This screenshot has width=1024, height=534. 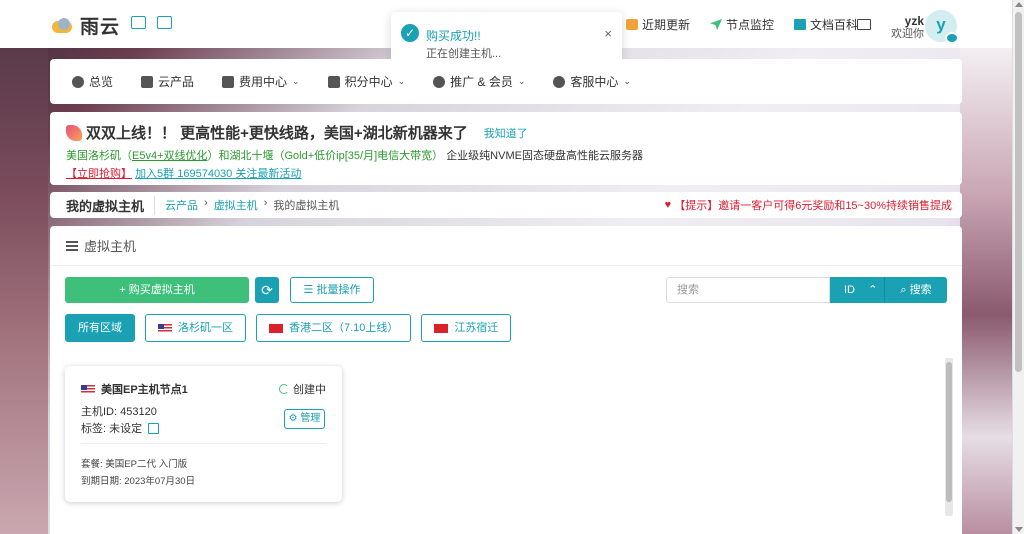 What do you see at coordinates (439, 81) in the screenshot?
I see `users-icon` at bounding box center [439, 81].